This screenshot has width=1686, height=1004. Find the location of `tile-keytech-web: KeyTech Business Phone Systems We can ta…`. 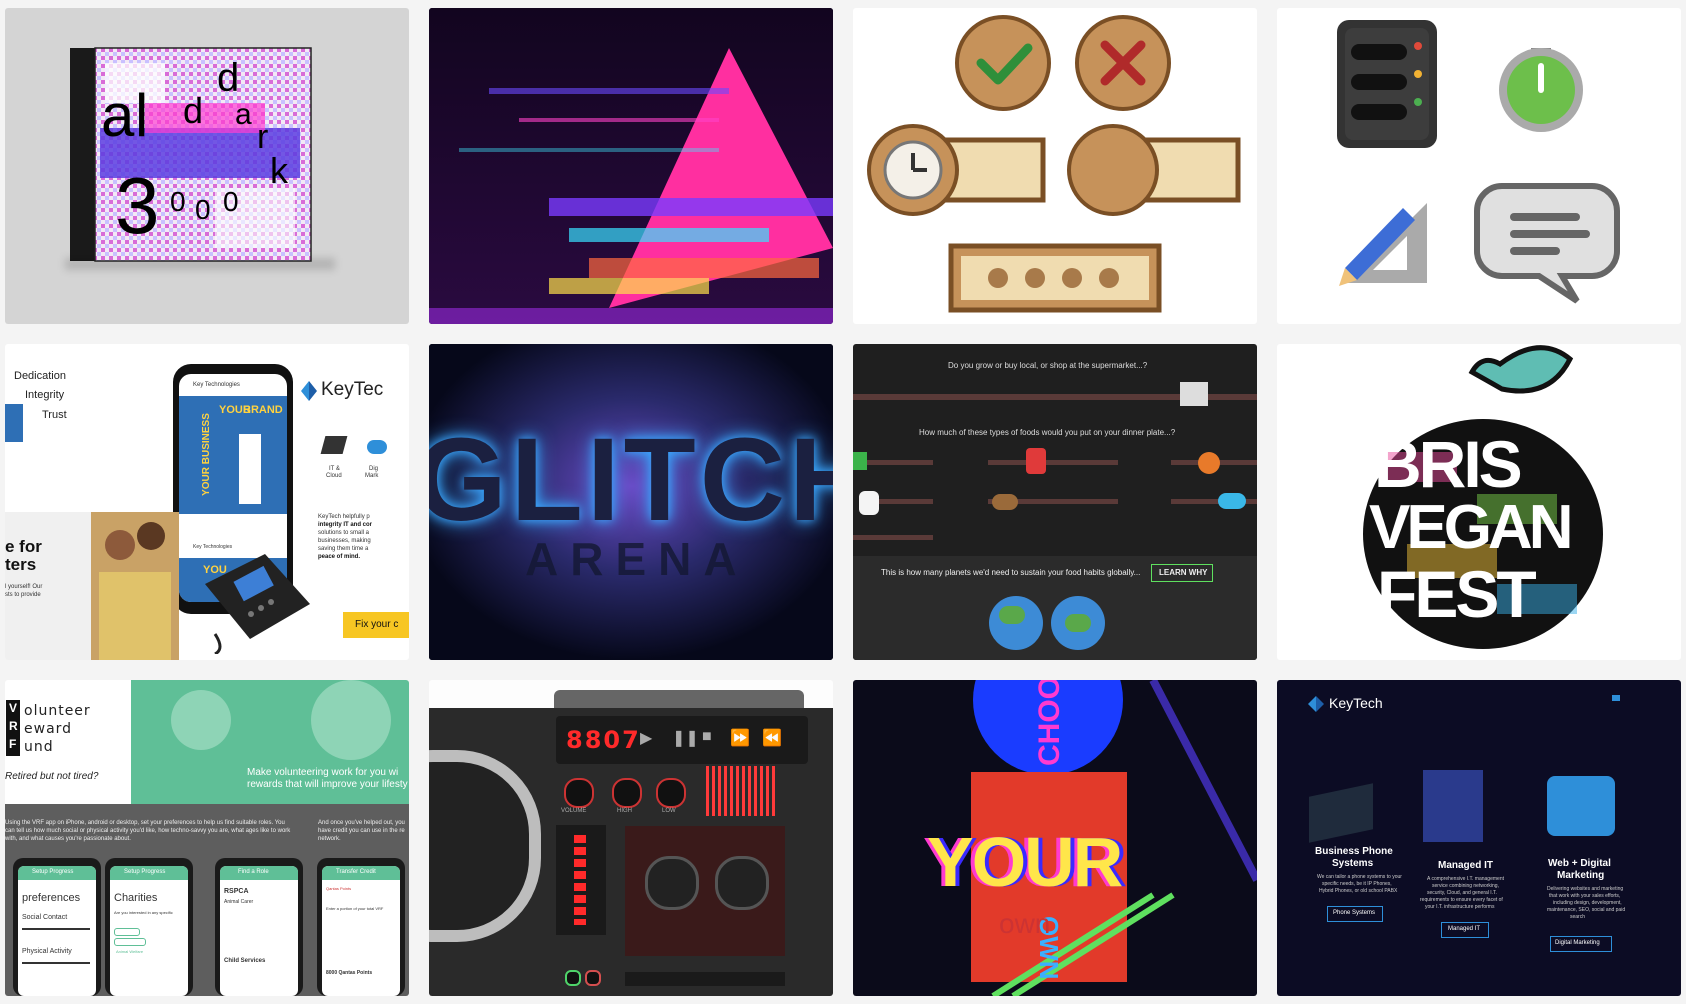

tile-keytech-web: KeyTech Business Phone Systems We can ta… is located at coordinates (1479, 838).